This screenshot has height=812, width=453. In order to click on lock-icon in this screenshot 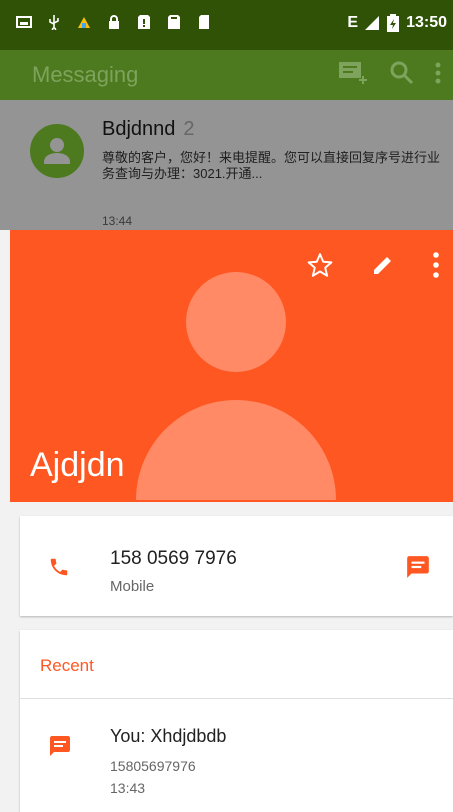, I will do `click(114, 22)`.